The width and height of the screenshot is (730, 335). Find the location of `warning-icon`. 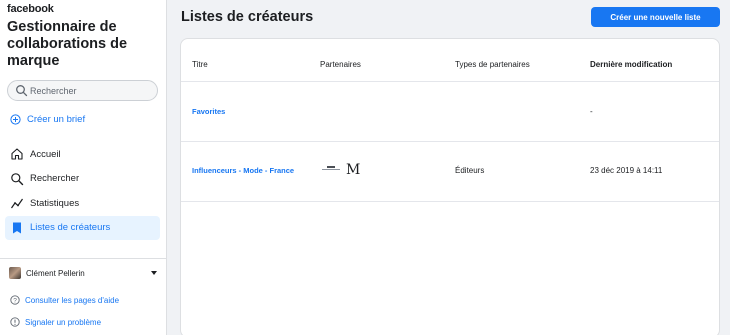

warning-icon is located at coordinates (15, 322).